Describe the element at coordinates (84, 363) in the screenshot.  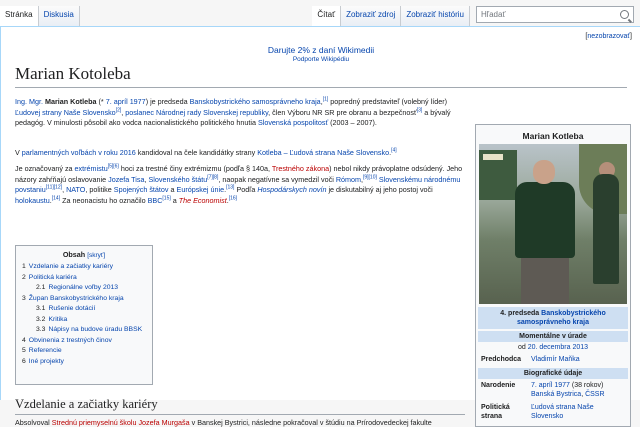
I see `toc-item: 6 Iné projekty` at that location.